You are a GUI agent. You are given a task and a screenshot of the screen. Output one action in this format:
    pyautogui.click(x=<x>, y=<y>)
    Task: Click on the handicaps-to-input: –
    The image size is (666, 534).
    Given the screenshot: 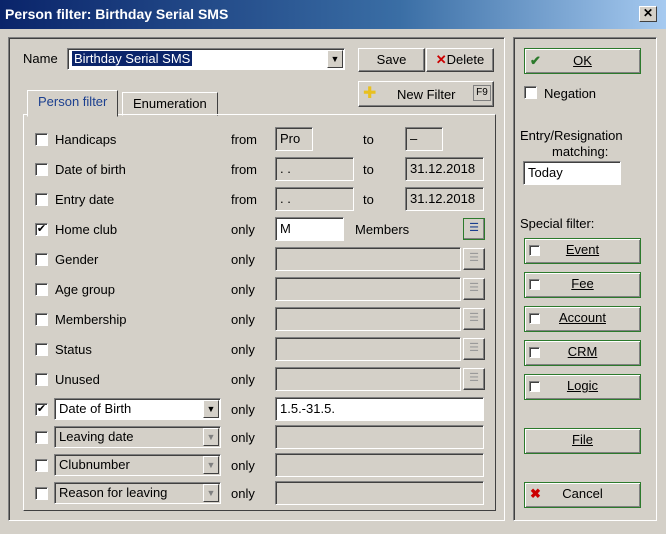 What is the action you would take?
    pyautogui.click(x=424, y=139)
    